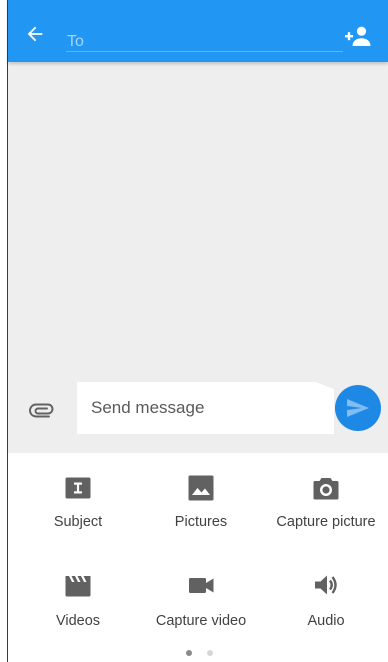  Describe the element at coordinates (326, 621) in the screenshot. I see `option-label: Audio` at that location.